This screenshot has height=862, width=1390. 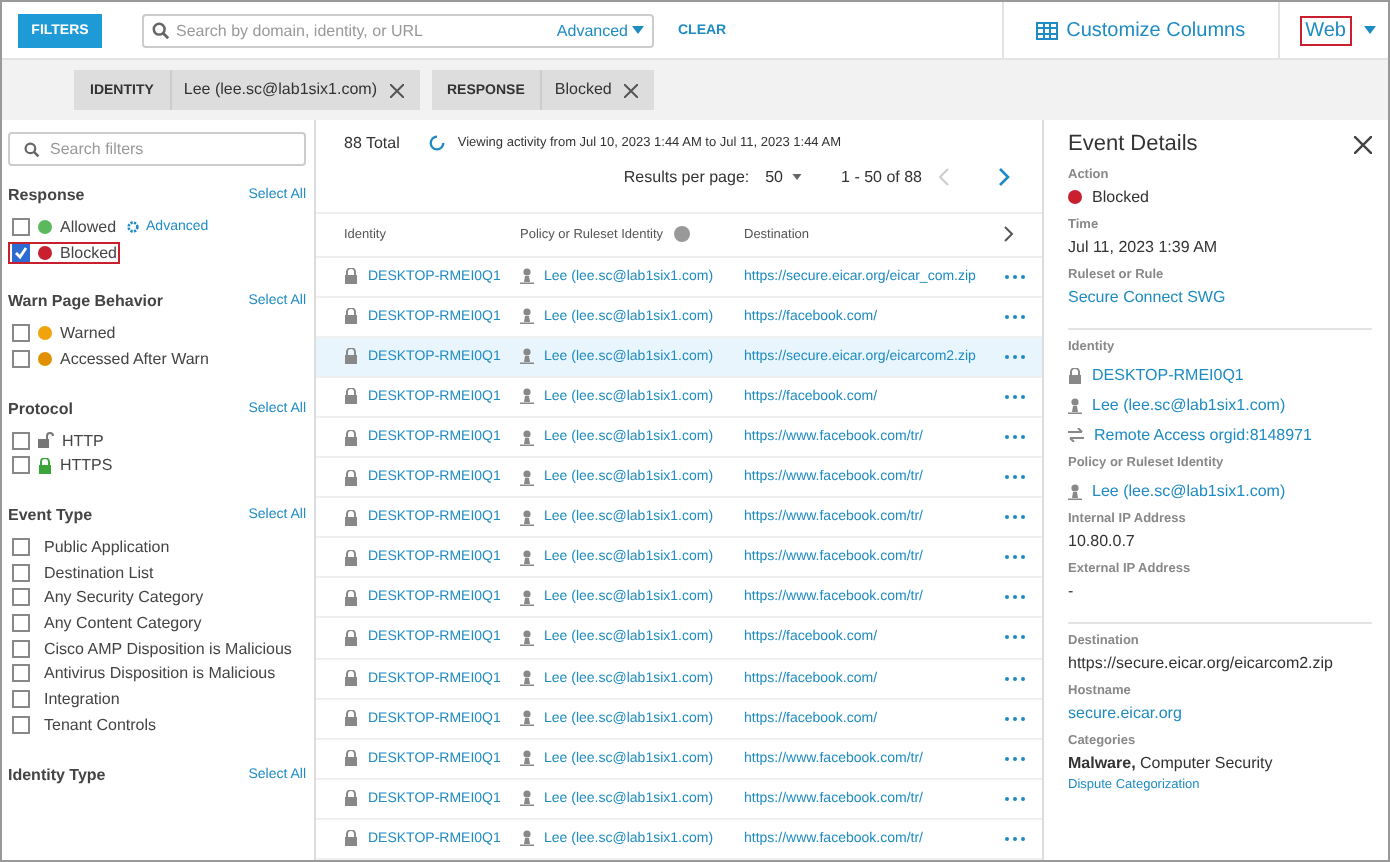 What do you see at coordinates (1203, 435) in the screenshot?
I see `identity-link: Remote Access orgid:8148971` at bounding box center [1203, 435].